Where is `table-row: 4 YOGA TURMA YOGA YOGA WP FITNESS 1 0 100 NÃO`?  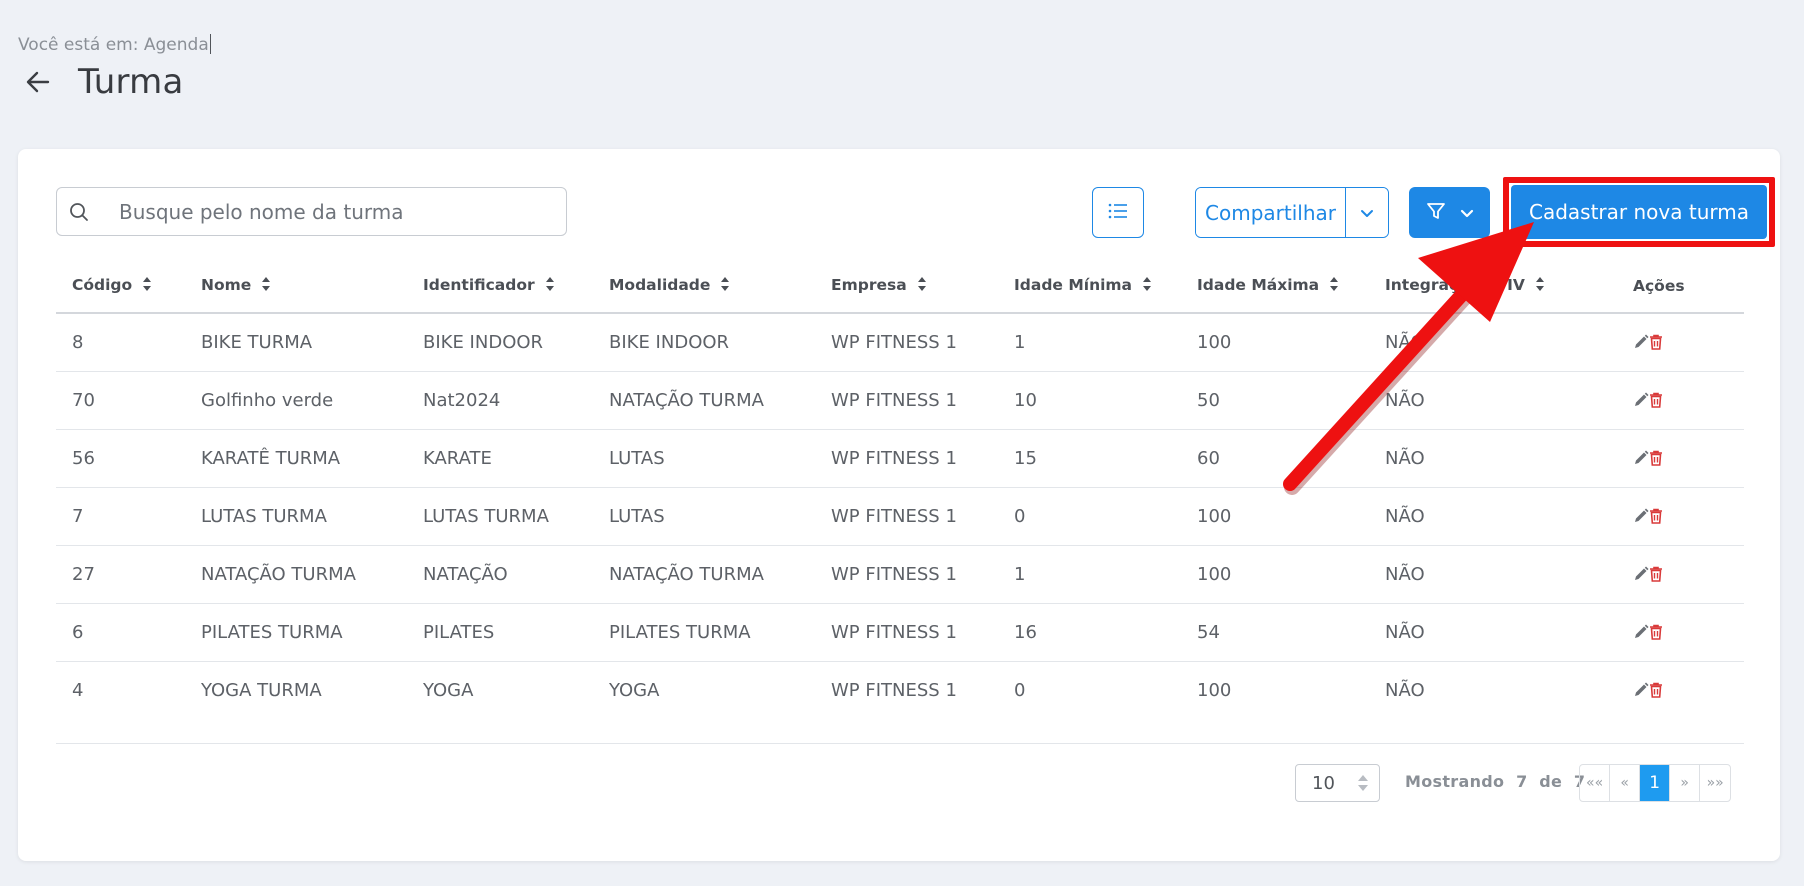 table-row: 4 YOGA TURMA YOGA YOGA WP FITNESS 1 0 100 NÃO is located at coordinates (900, 690).